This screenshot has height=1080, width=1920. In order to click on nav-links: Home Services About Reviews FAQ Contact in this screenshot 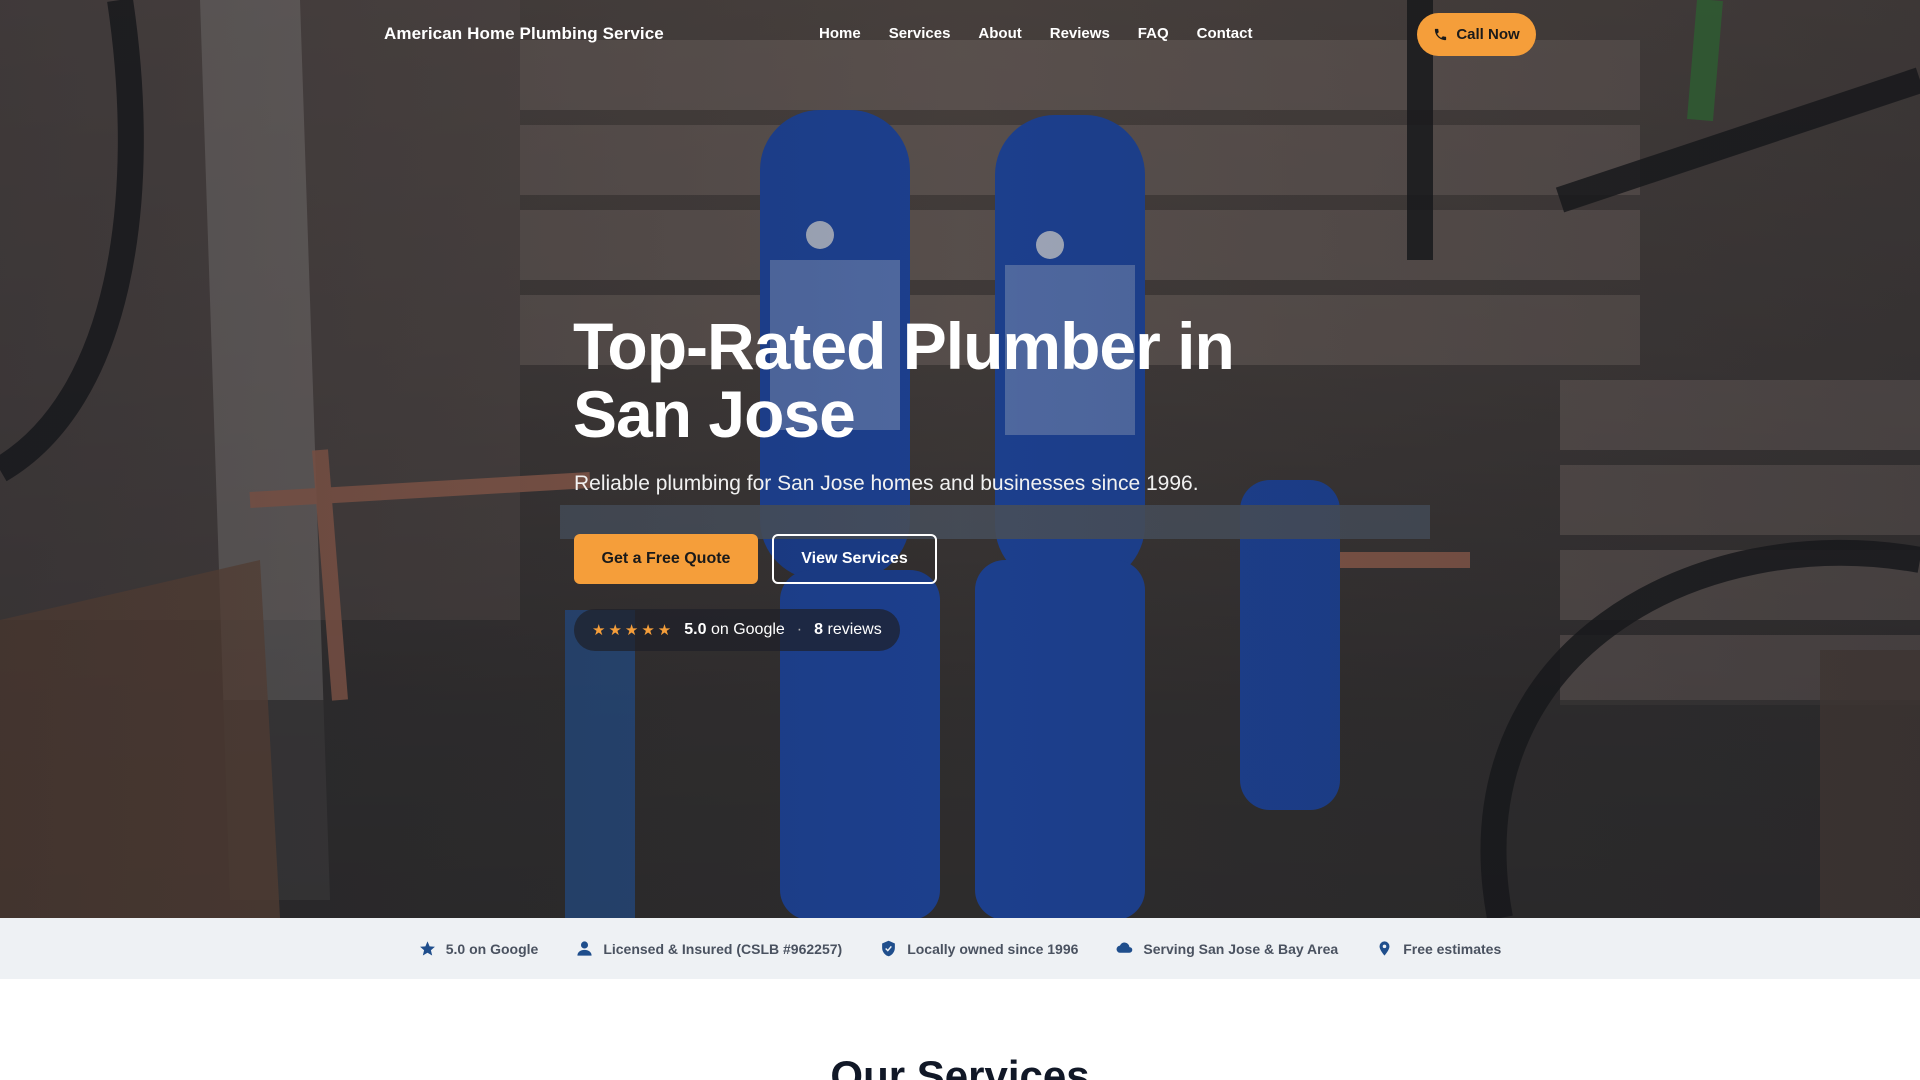, I will do `click(1049, 33)`.